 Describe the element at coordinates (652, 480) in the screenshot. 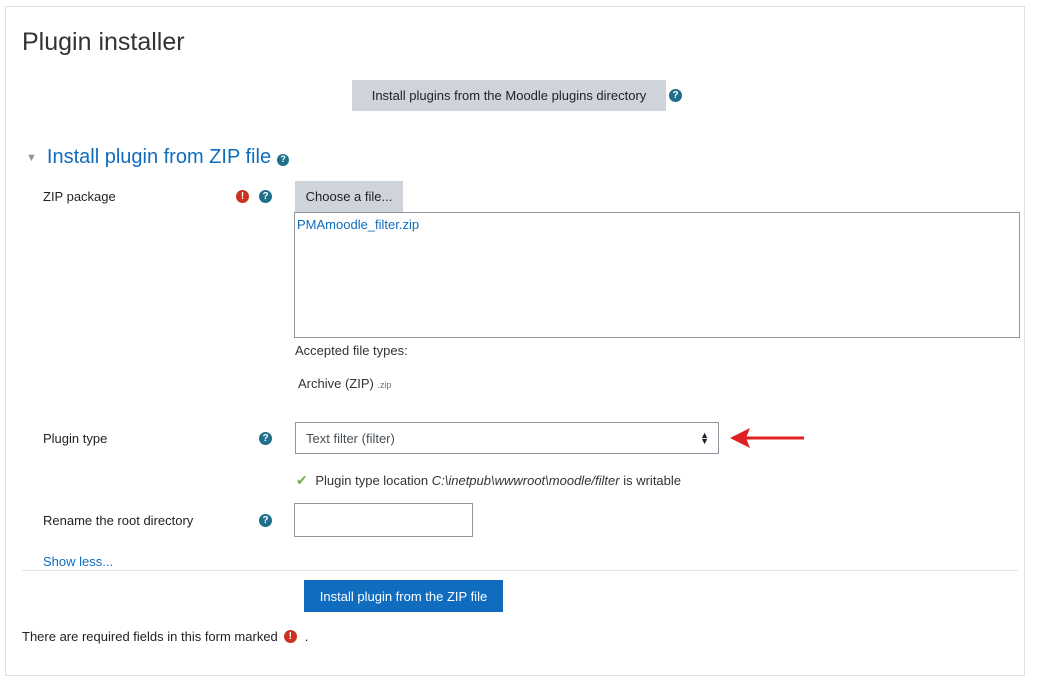

I see `location-suffix: is writable` at that location.